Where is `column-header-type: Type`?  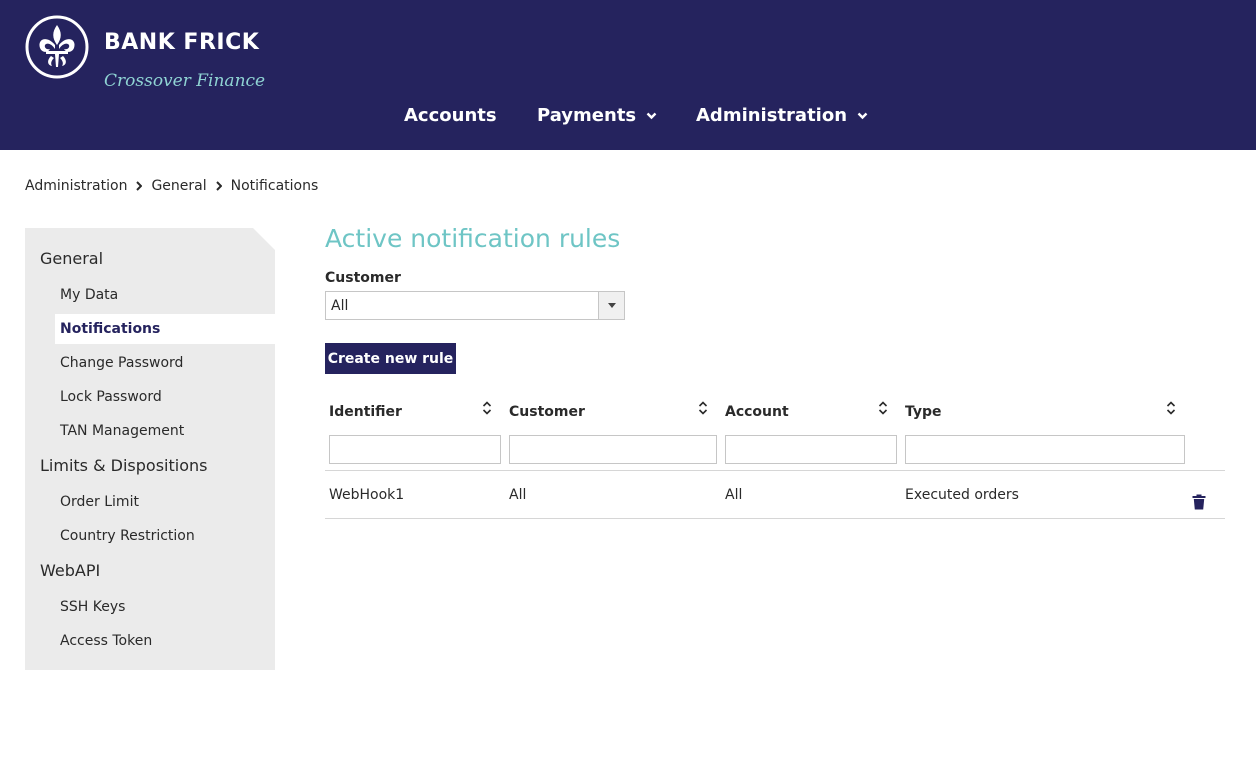
column-header-type: Type is located at coordinates (923, 412).